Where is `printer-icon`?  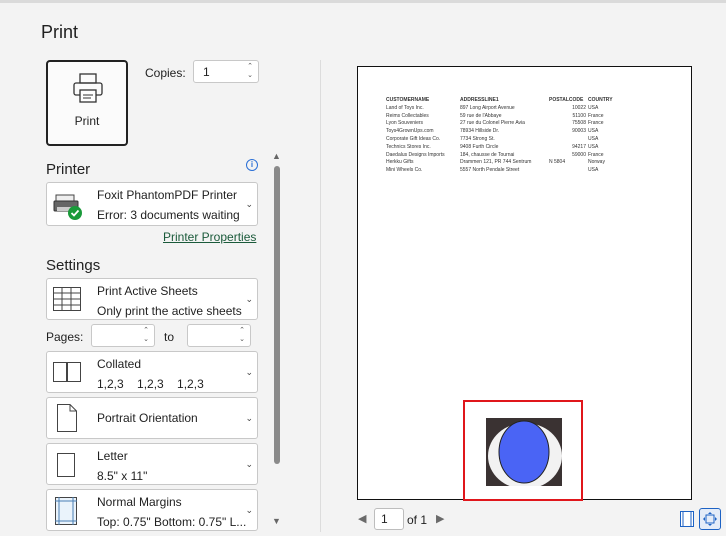
printer-icon is located at coordinates (88, 88).